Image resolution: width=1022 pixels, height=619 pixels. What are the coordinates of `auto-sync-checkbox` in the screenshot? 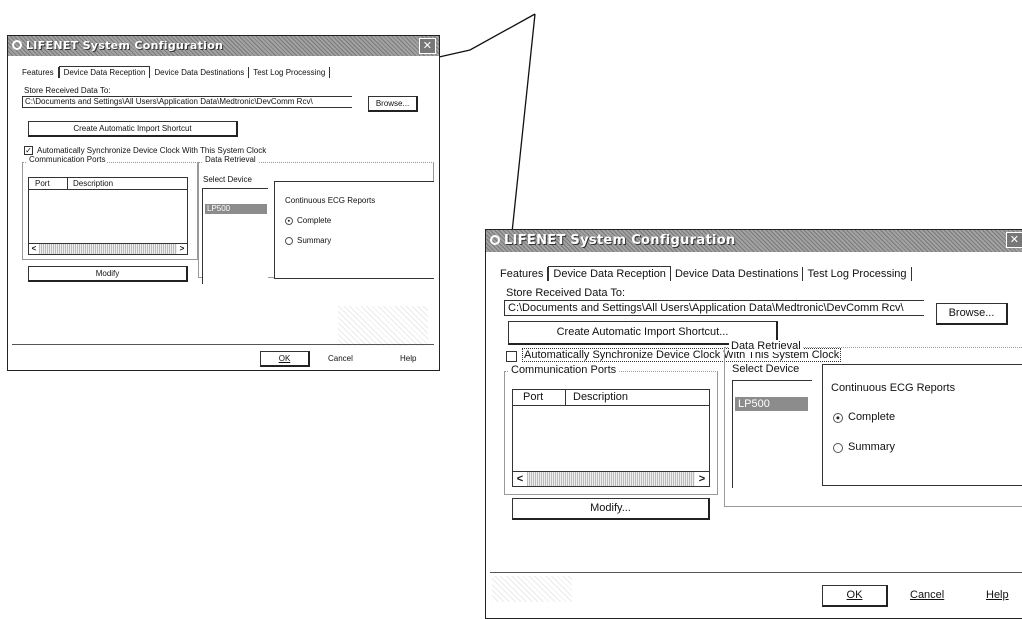 It's located at (511, 356).